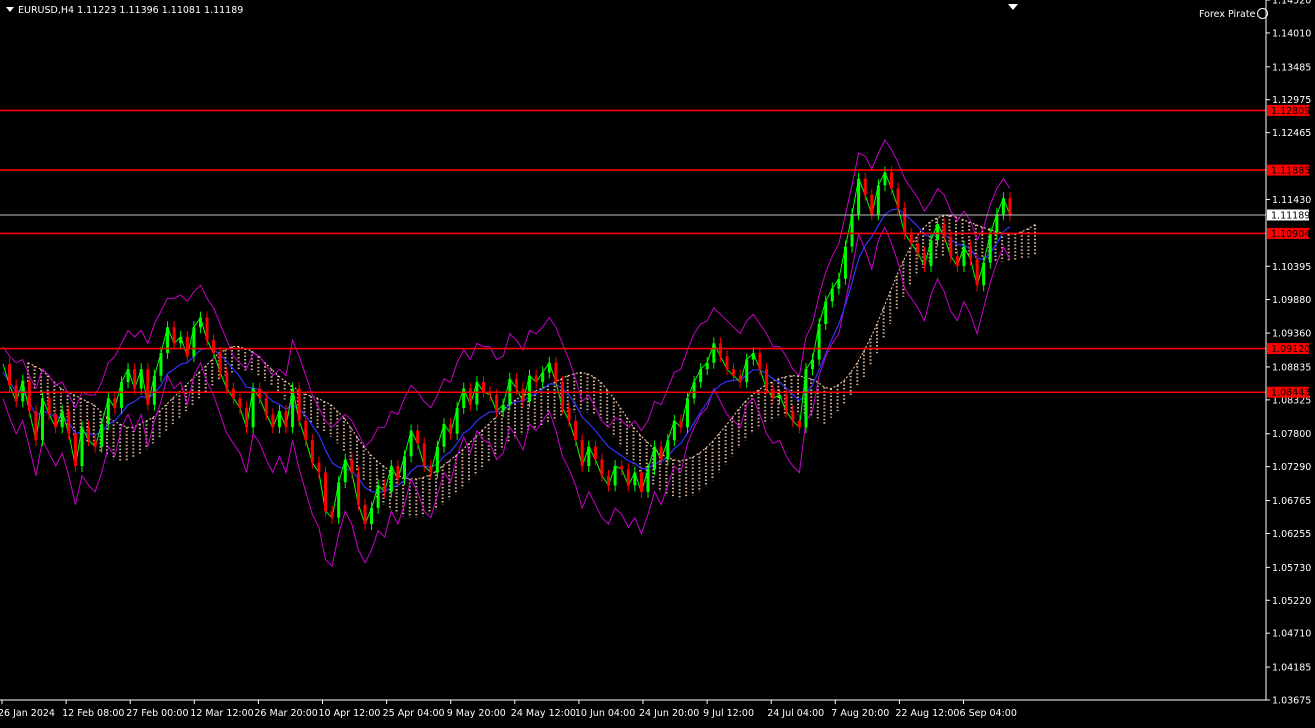  What do you see at coordinates (1227, 14) in the screenshot?
I see `brand-text: Forex Pirate` at bounding box center [1227, 14].